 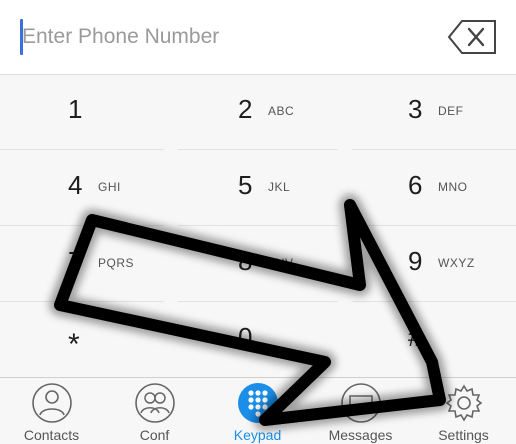 I want to click on key-digit: 7, so click(x=75, y=261).